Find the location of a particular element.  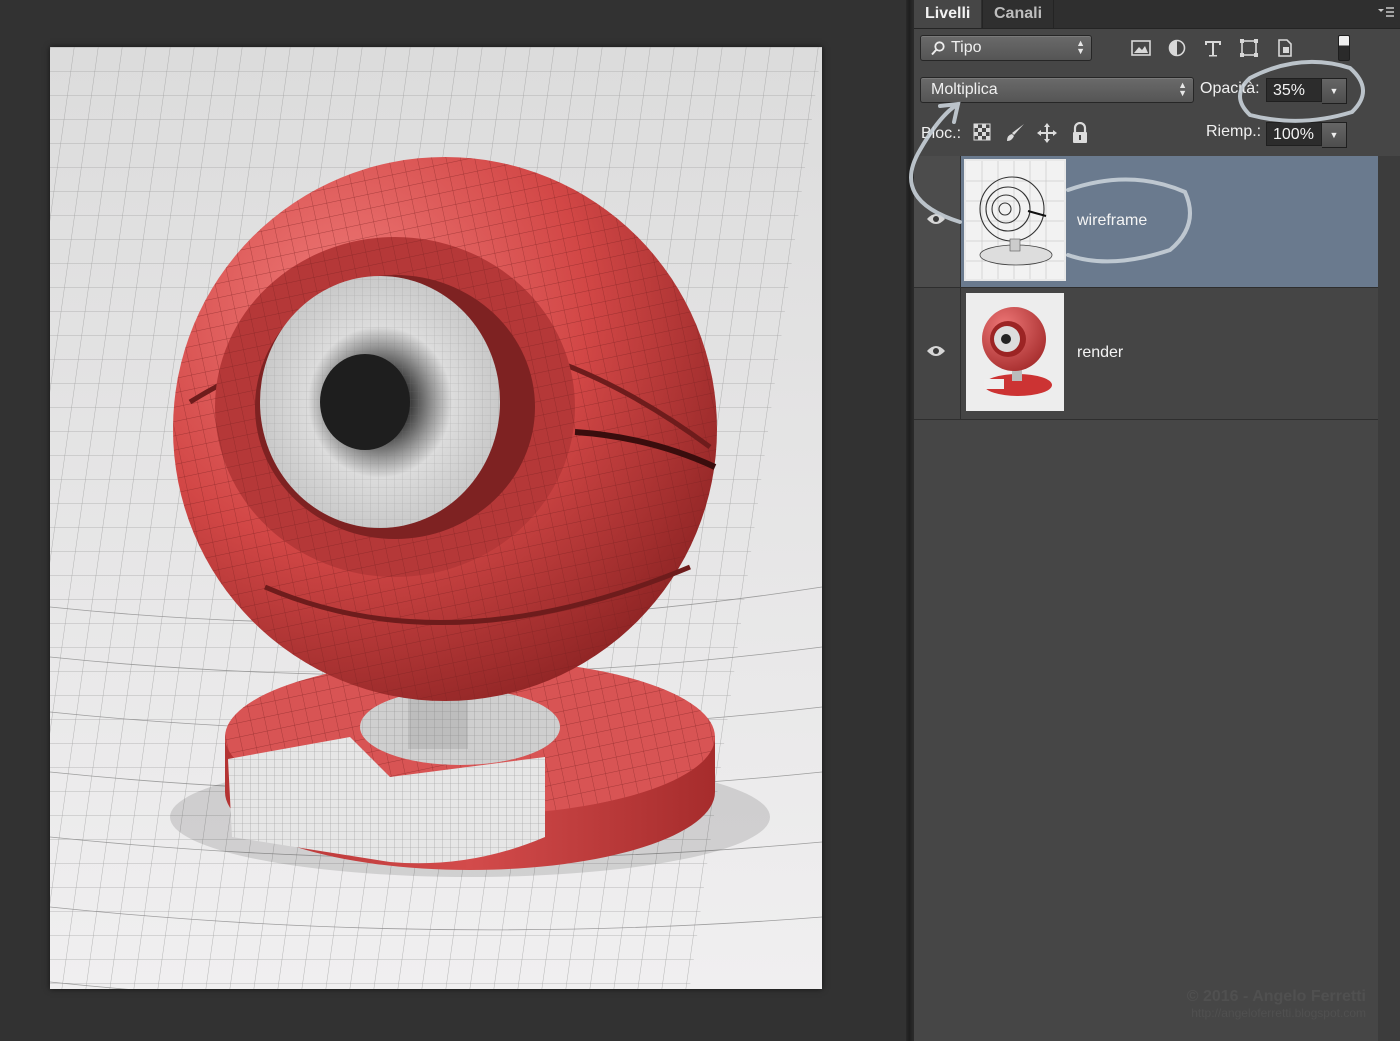

watermark-copyright: © 2016 - Angelo Ferretti is located at coordinates (1276, 996).